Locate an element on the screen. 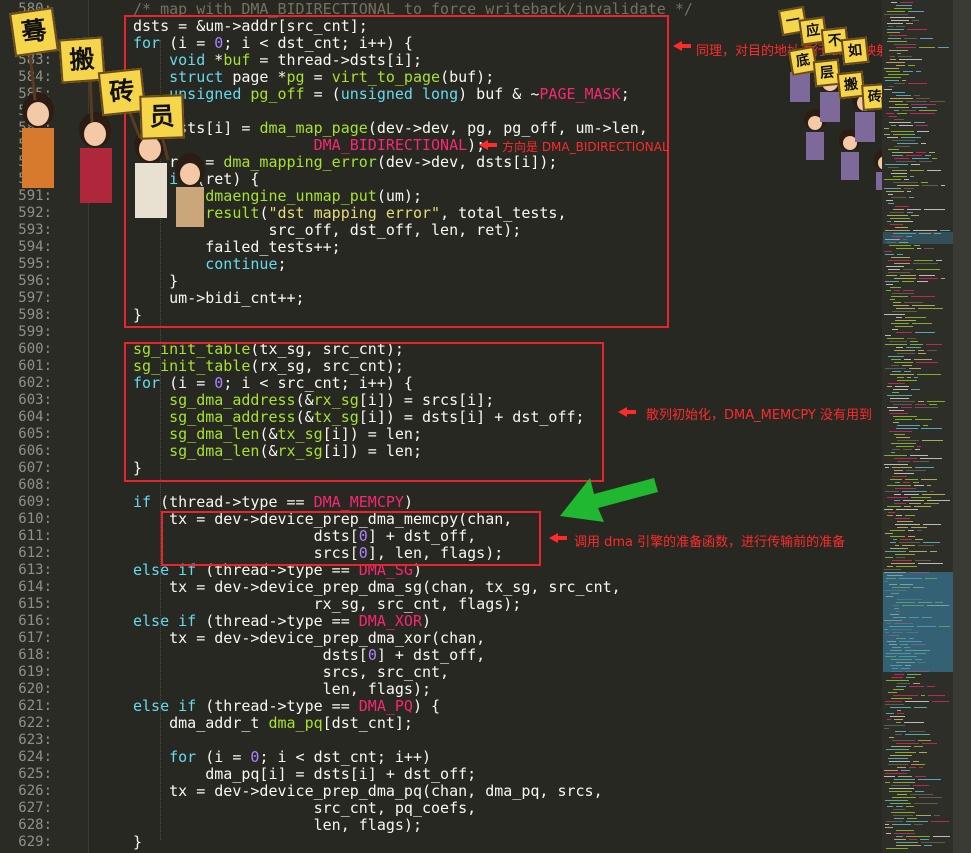 The width and height of the screenshot is (971, 853). code-line: else if (thread->type == DMA_XOR) is located at coordinates (282, 621).